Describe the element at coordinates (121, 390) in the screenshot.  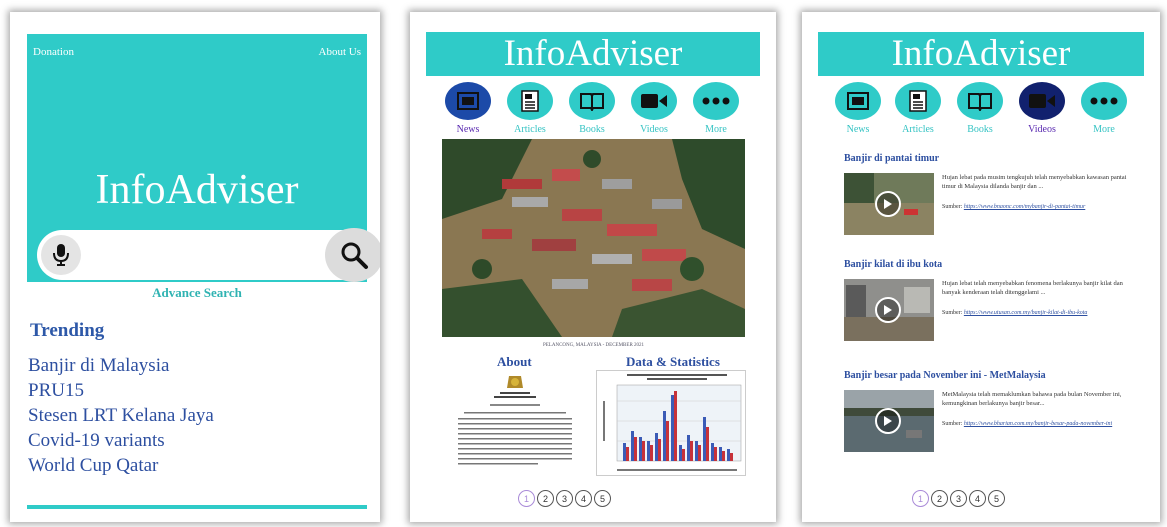
I see `trending-item: PRU15` at that location.